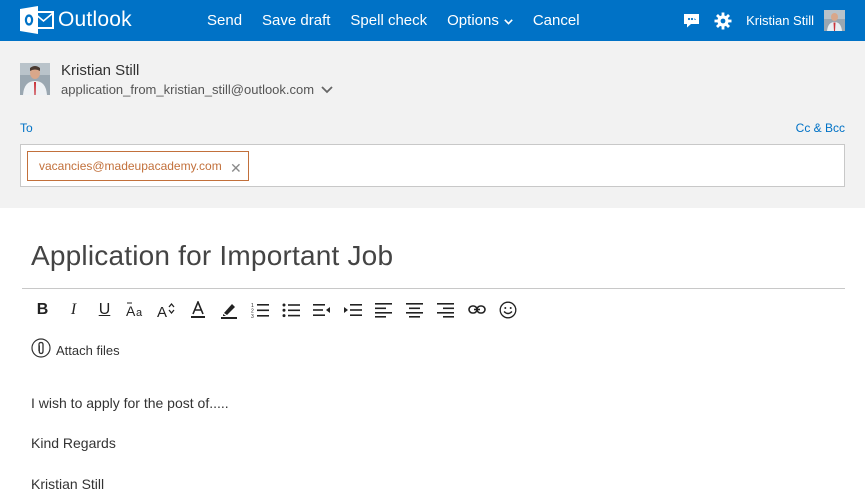 The image size is (865, 501). What do you see at coordinates (556, 20) in the screenshot?
I see `cancel-button: Cancel` at bounding box center [556, 20].